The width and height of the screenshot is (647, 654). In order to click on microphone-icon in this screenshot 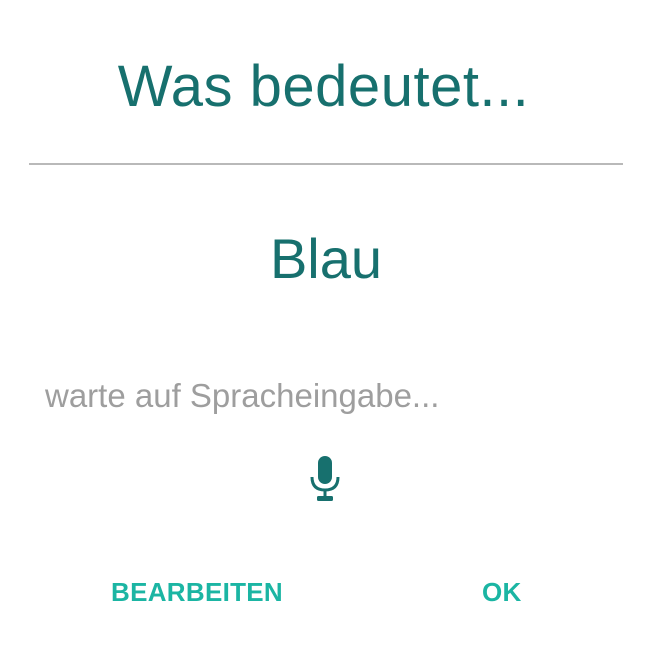, I will do `click(325, 479)`.